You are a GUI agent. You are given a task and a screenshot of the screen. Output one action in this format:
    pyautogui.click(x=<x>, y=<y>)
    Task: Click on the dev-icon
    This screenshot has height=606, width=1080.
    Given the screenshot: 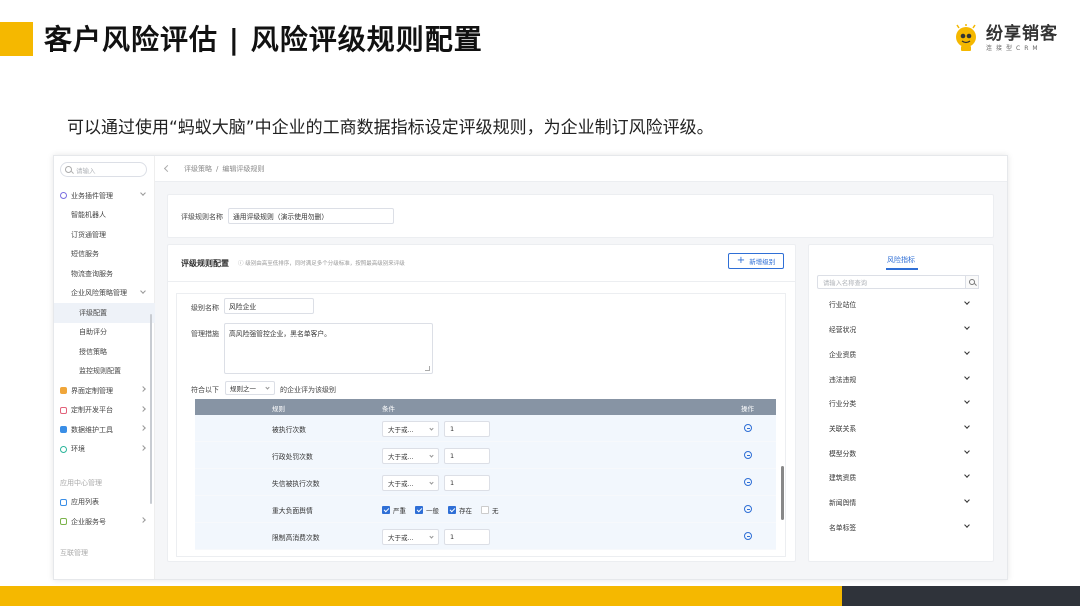 What is the action you would take?
    pyautogui.click(x=63, y=410)
    